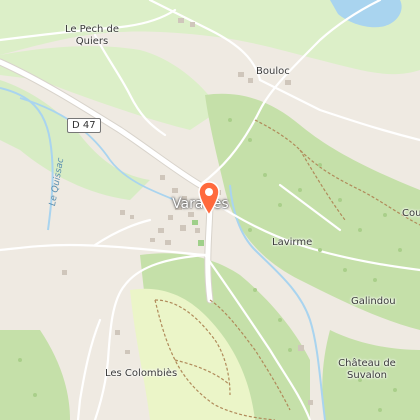  Describe the element at coordinates (141, 373) in the screenshot. I see `place-label-les-colombies: Les Colombiès` at that location.